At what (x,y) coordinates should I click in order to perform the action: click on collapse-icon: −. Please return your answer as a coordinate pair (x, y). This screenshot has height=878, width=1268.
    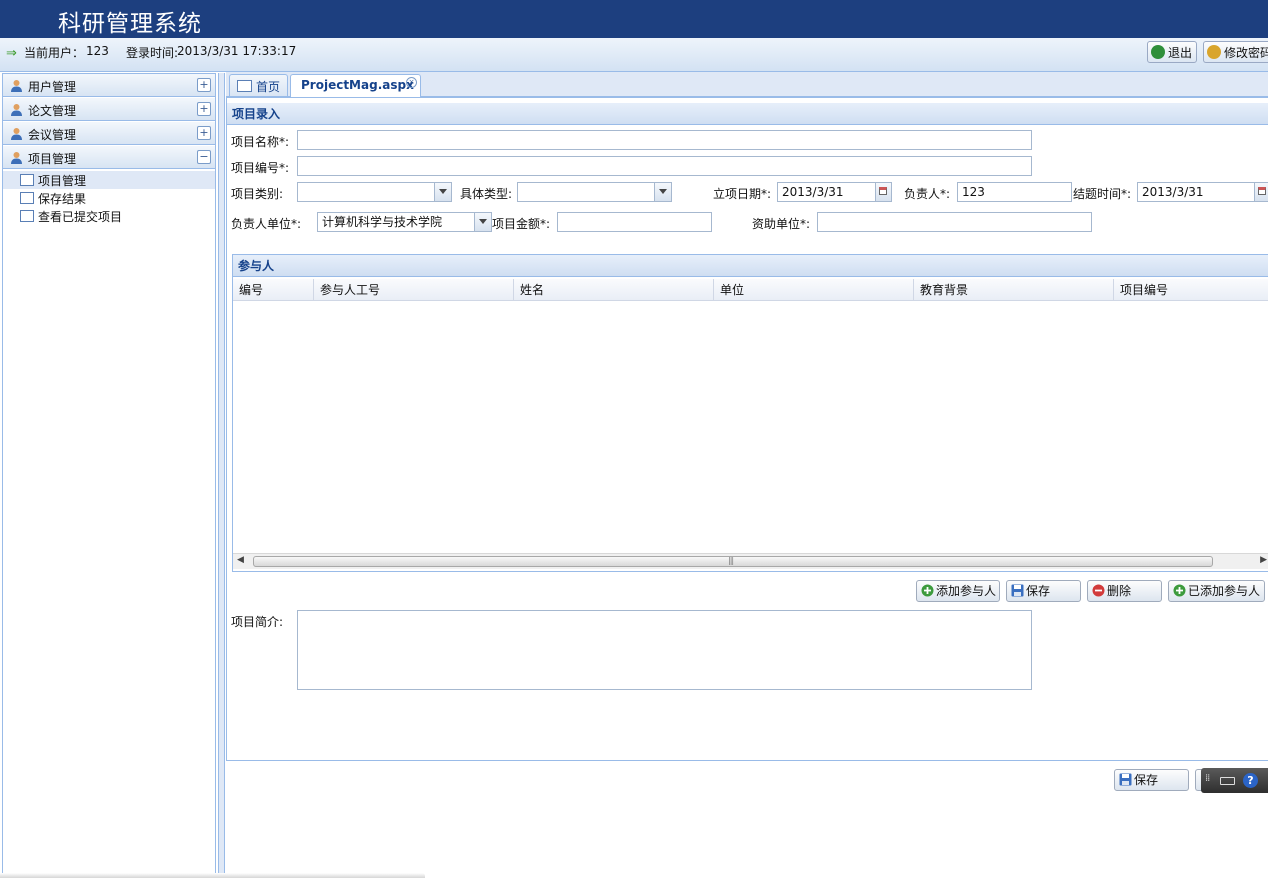
    Looking at the image, I should click on (204, 157).